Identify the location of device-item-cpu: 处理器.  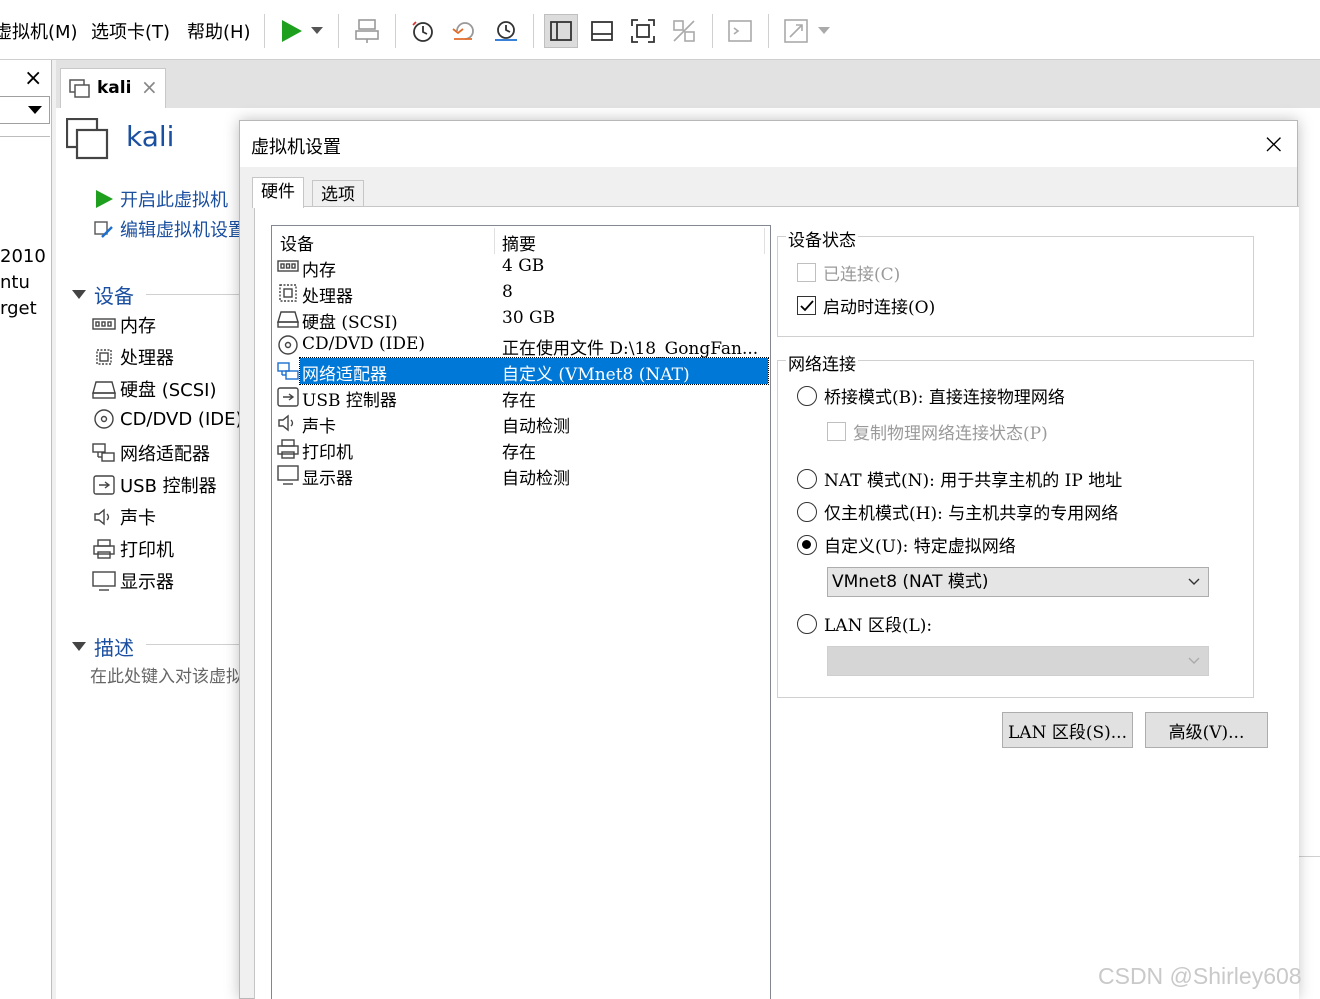
(133, 357).